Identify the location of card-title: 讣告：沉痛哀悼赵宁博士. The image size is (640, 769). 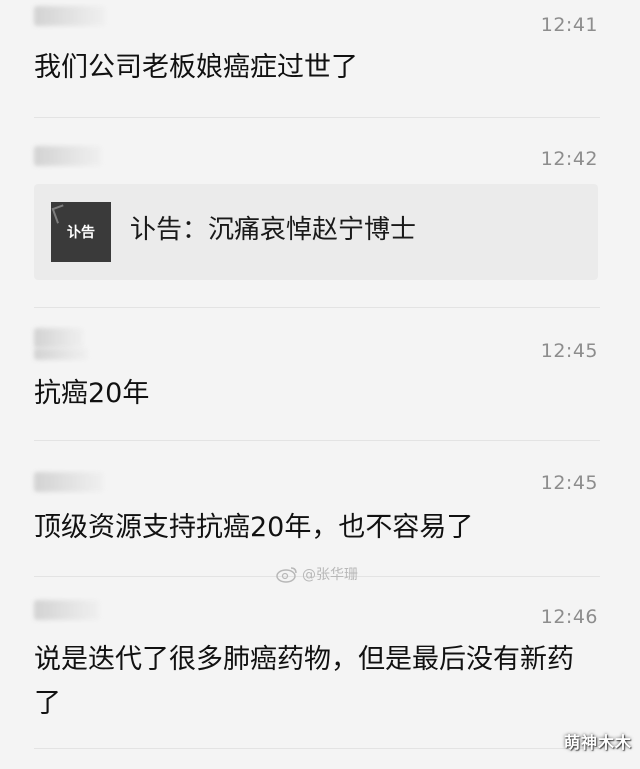
(273, 230).